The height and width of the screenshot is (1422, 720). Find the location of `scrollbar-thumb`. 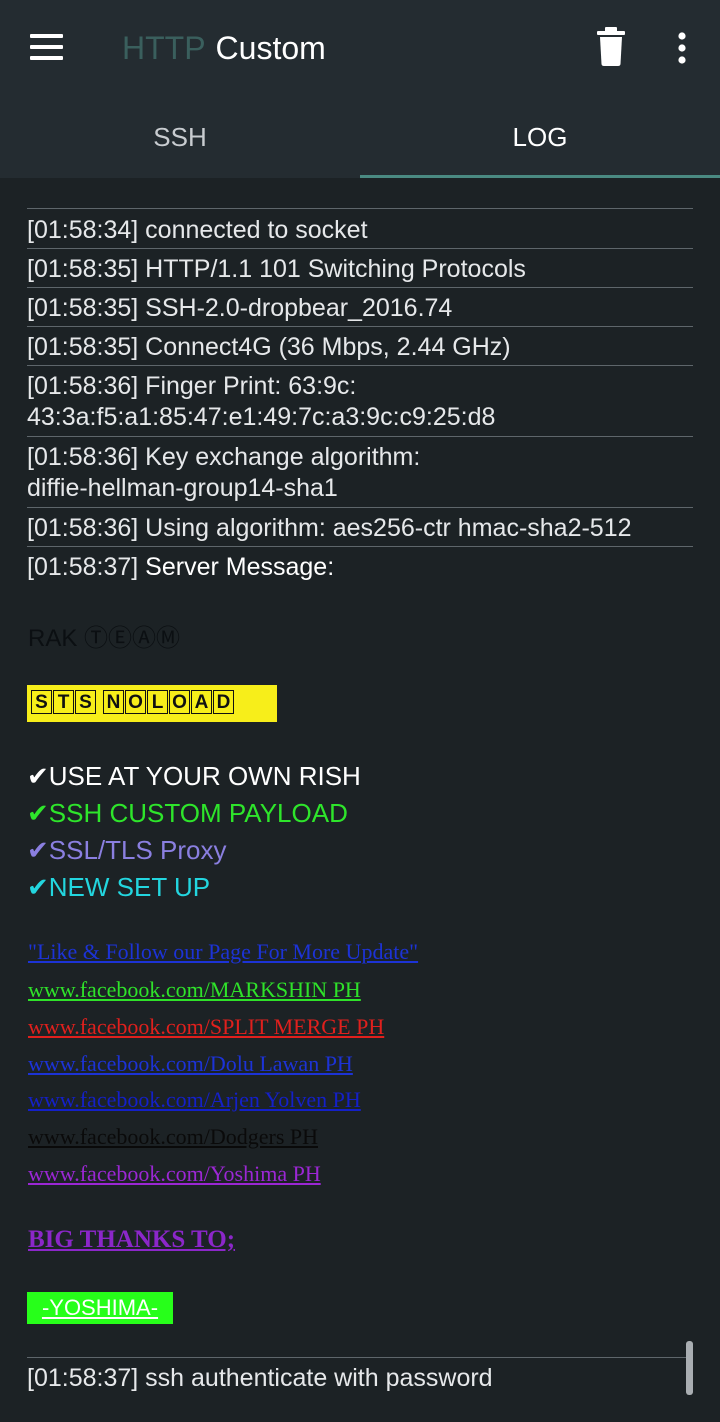

scrollbar-thumb is located at coordinates (689, 1368).